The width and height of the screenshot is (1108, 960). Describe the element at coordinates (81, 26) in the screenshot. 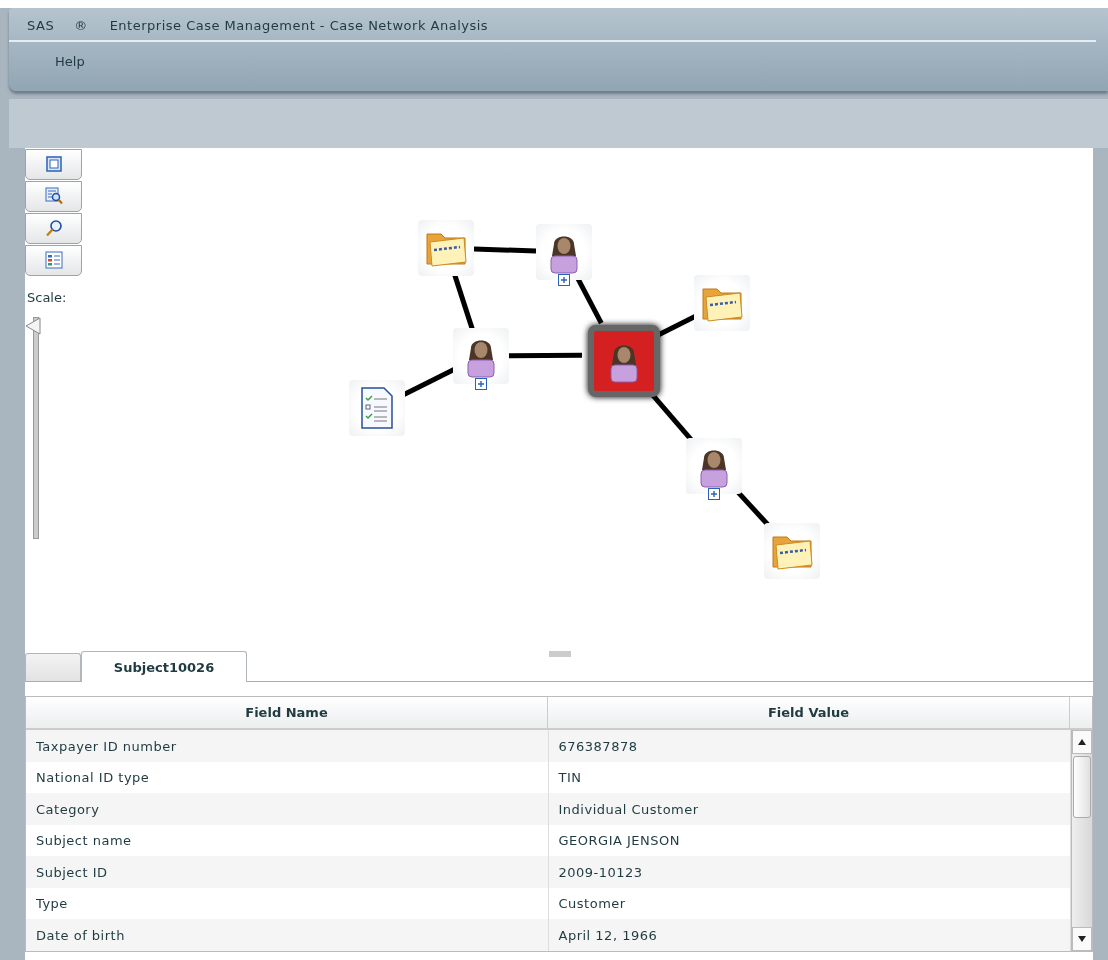

I see `registered-mark: ®` at that location.